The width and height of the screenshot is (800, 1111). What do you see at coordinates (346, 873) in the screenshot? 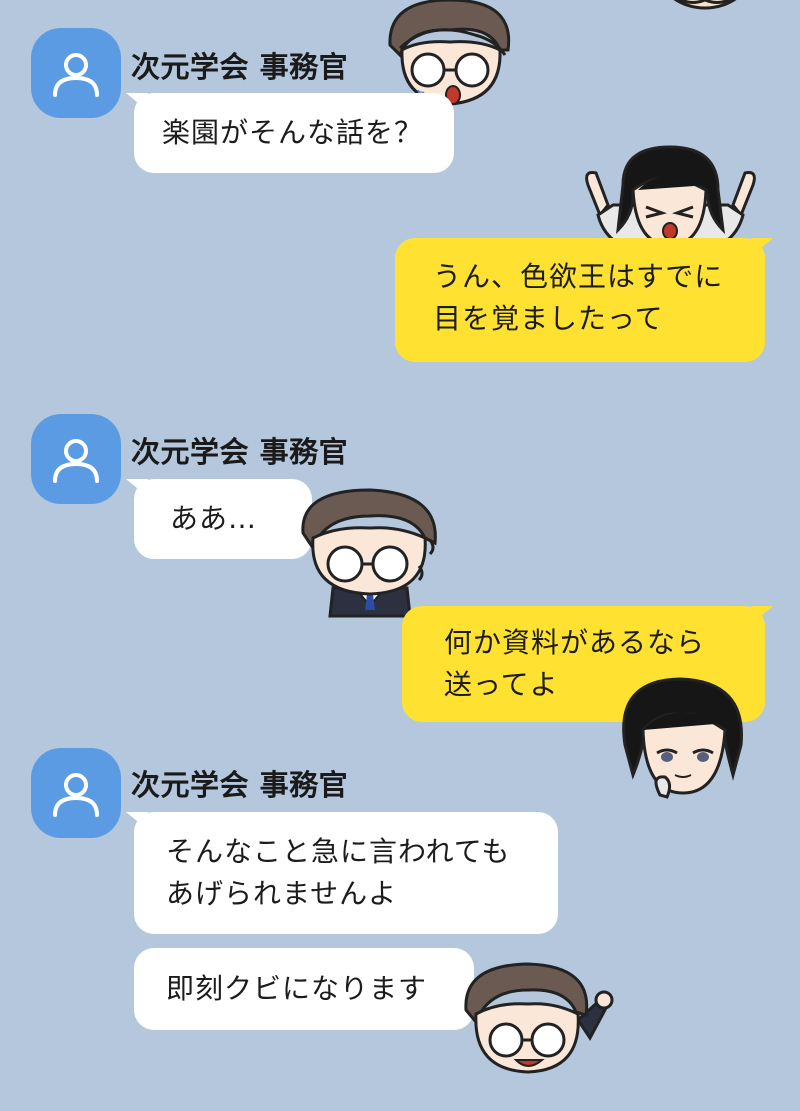
I see `message-bubble: そんなこと急に言われても あげられませんよ` at bounding box center [346, 873].